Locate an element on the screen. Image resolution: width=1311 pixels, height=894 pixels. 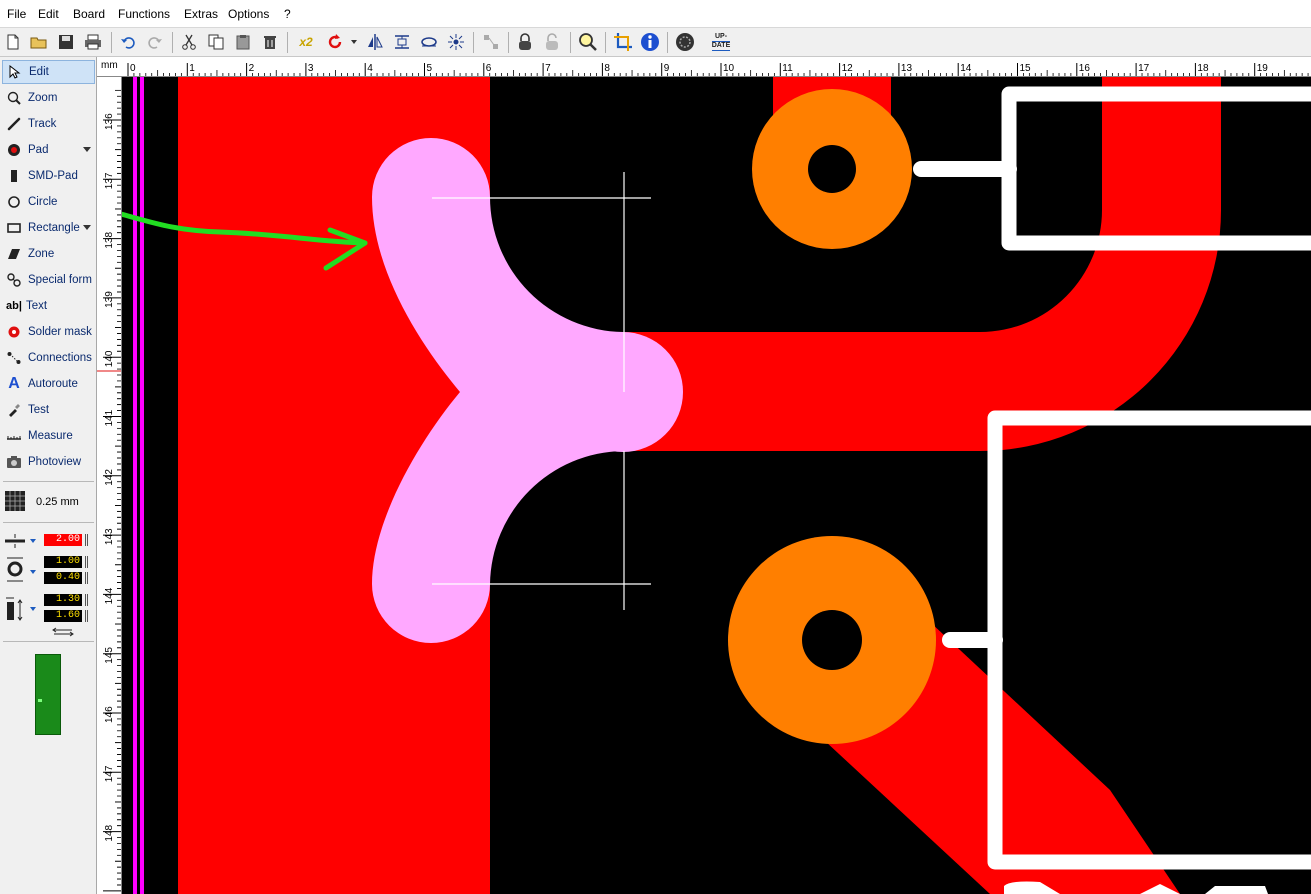
settings-gear-icon is located at coordinates (685, 42).